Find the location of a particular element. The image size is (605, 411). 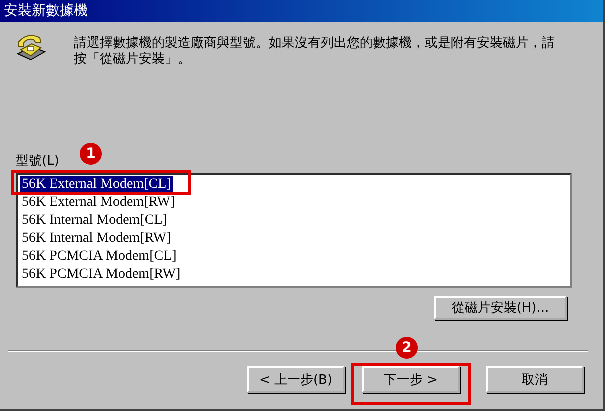

list-item: 56K Internal Modem[CL] is located at coordinates (95, 221).